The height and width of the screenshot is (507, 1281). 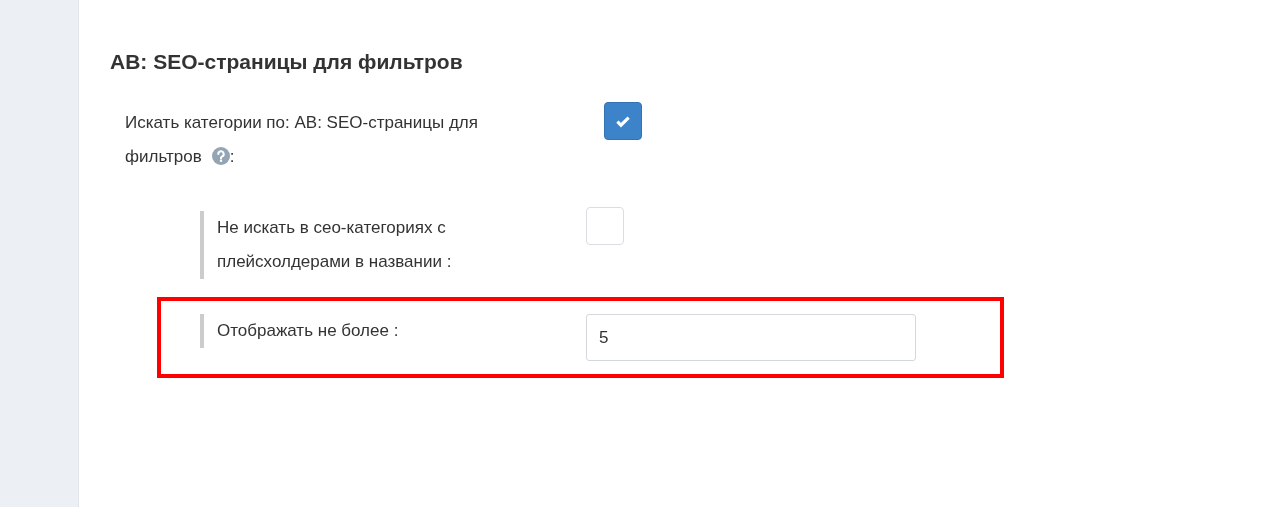 I want to click on setting-label: Отображать не более :, so click(x=308, y=330).